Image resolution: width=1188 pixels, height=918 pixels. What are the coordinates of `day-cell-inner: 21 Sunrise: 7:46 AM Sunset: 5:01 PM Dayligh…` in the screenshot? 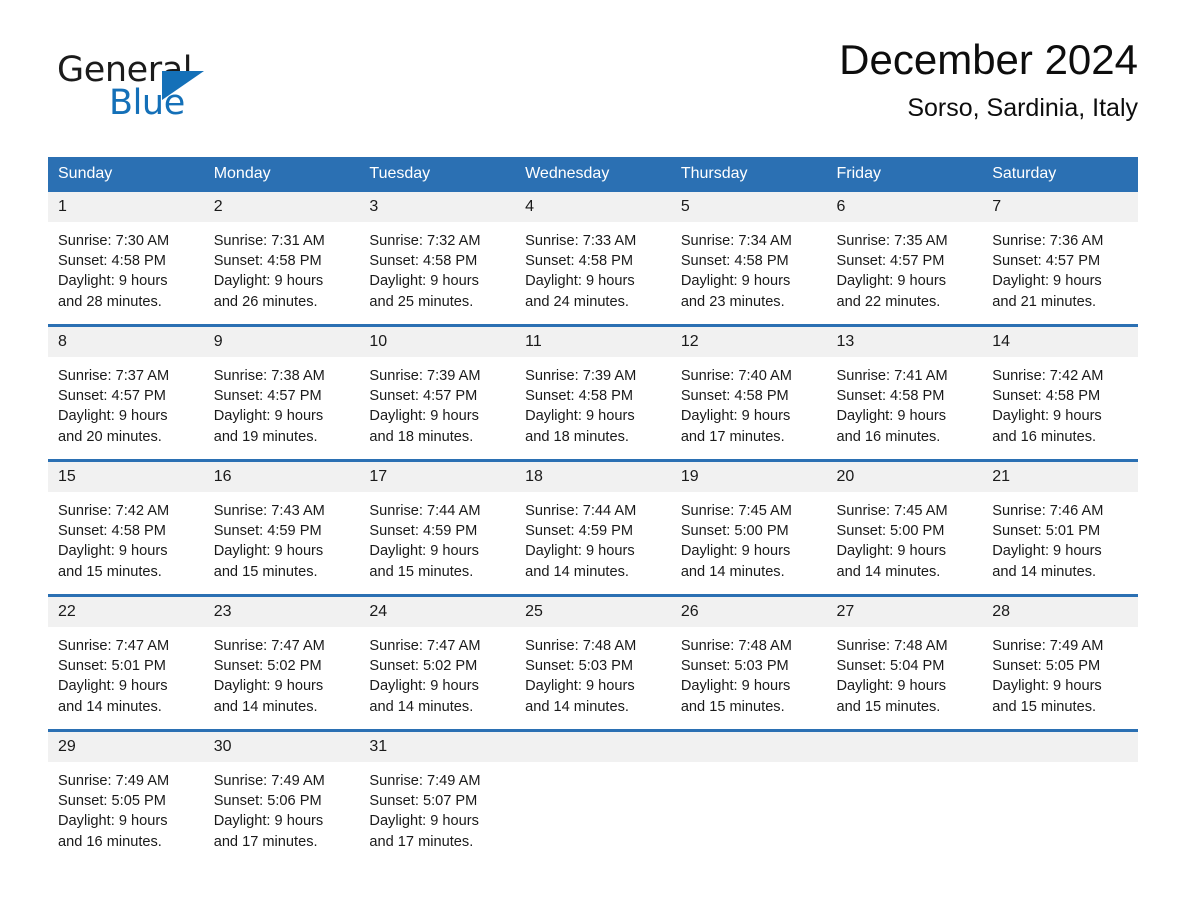 It's located at (1060, 522).